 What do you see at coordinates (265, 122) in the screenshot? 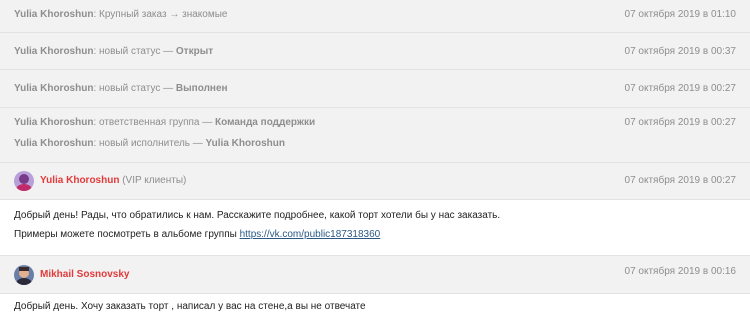
I see `group-value: Команда поддержки` at bounding box center [265, 122].